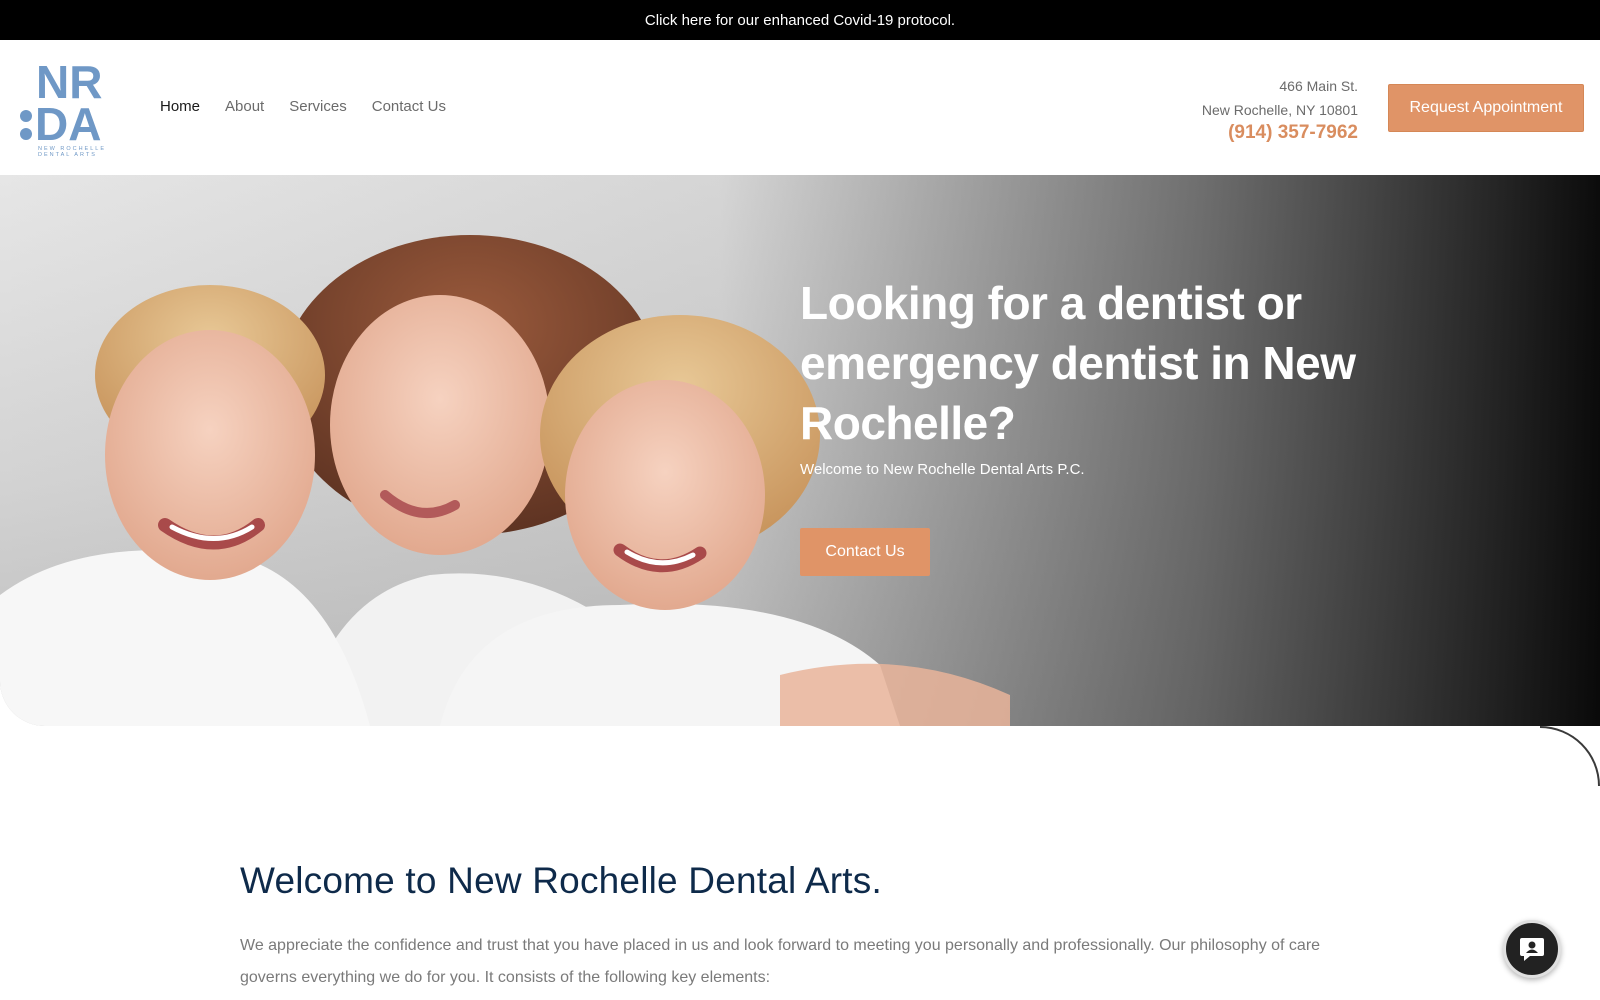 The width and height of the screenshot is (1600, 1000). I want to click on hero-subtitle: Welcome to New Rochelle Dental Arts P.C., so click(942, 469).